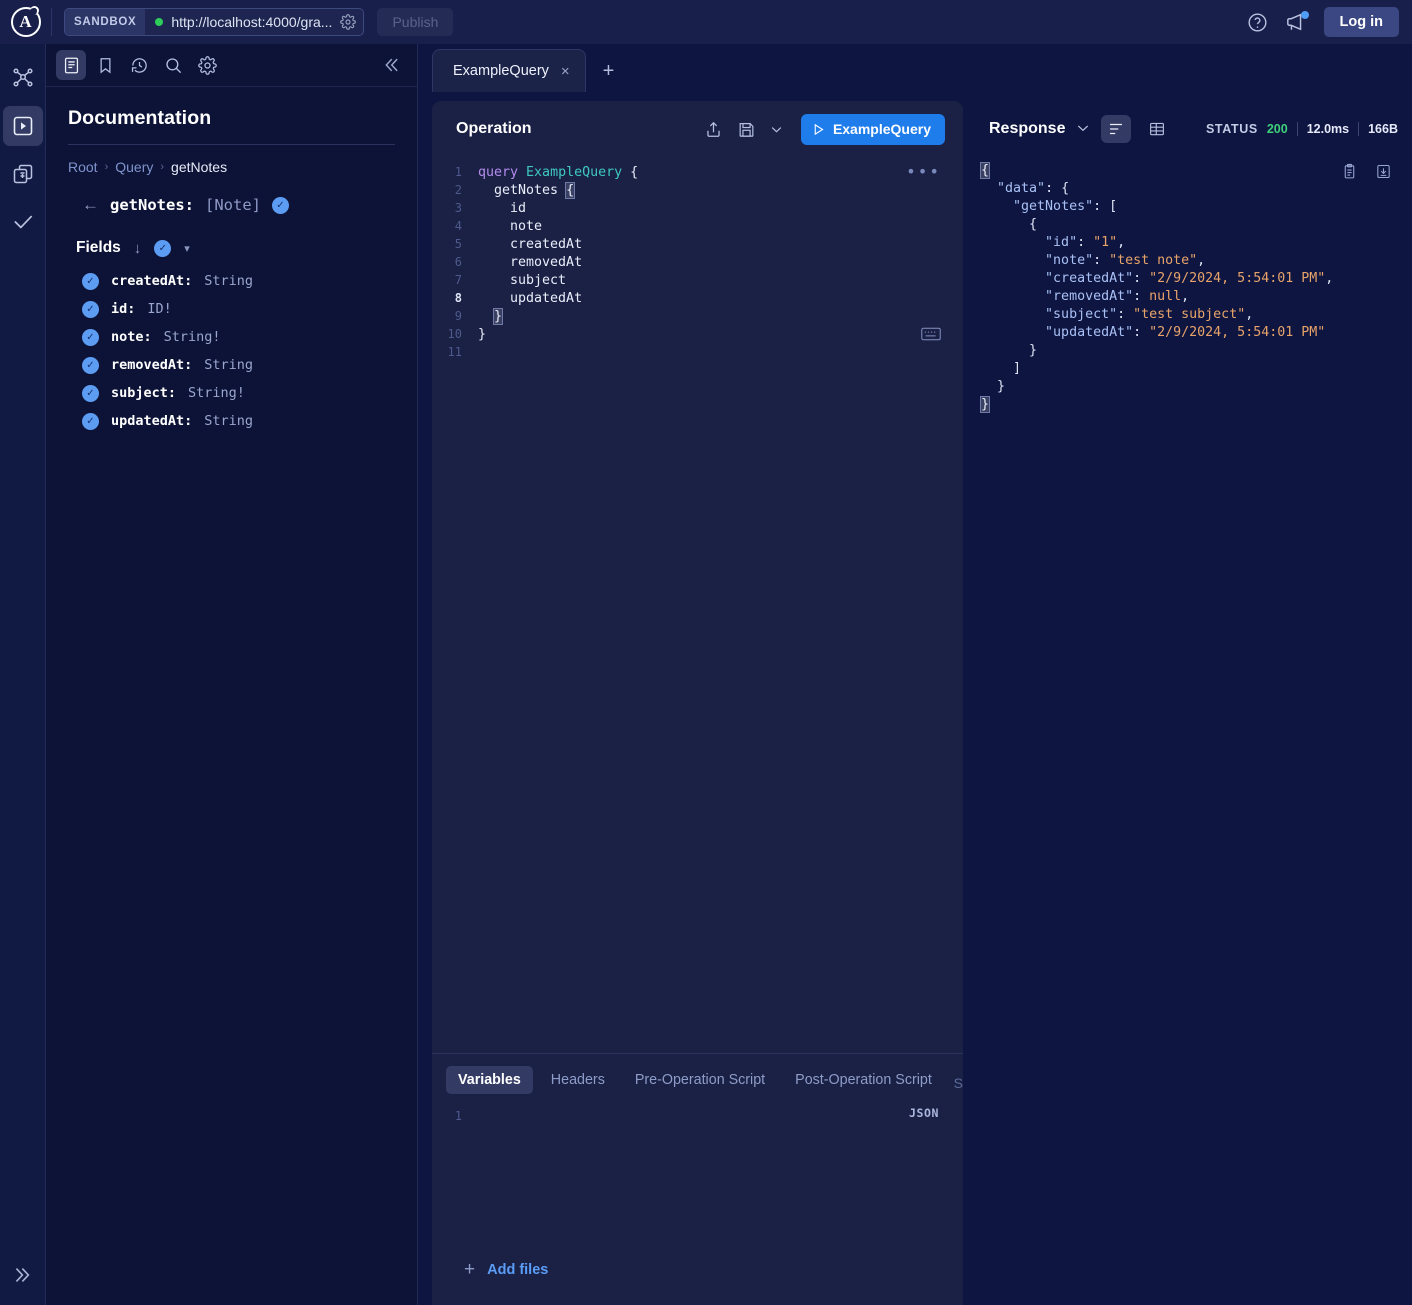 The width and height of the screenshot is (1412, 1305). I want to click on variables-editor: 1 JSON, so click(697, 1116).